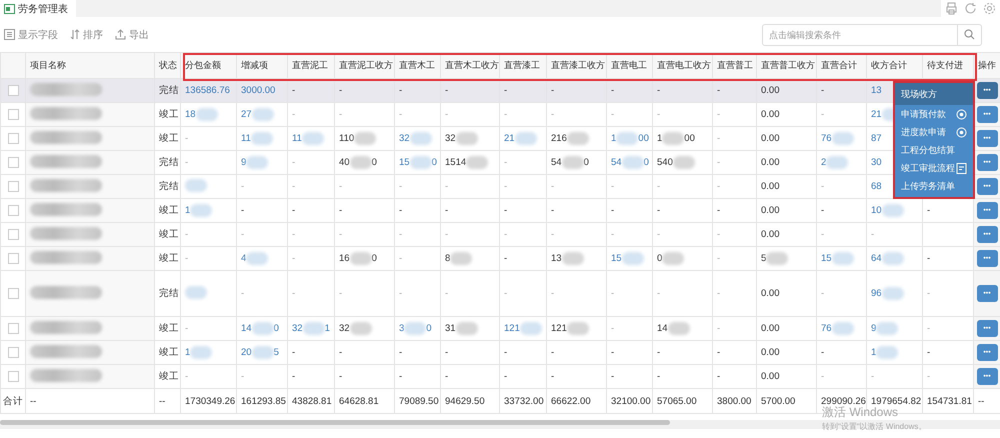  Describe the element at coordinates (629, 65) in the screenshot. I see `column-header: 直营电工` at that location.